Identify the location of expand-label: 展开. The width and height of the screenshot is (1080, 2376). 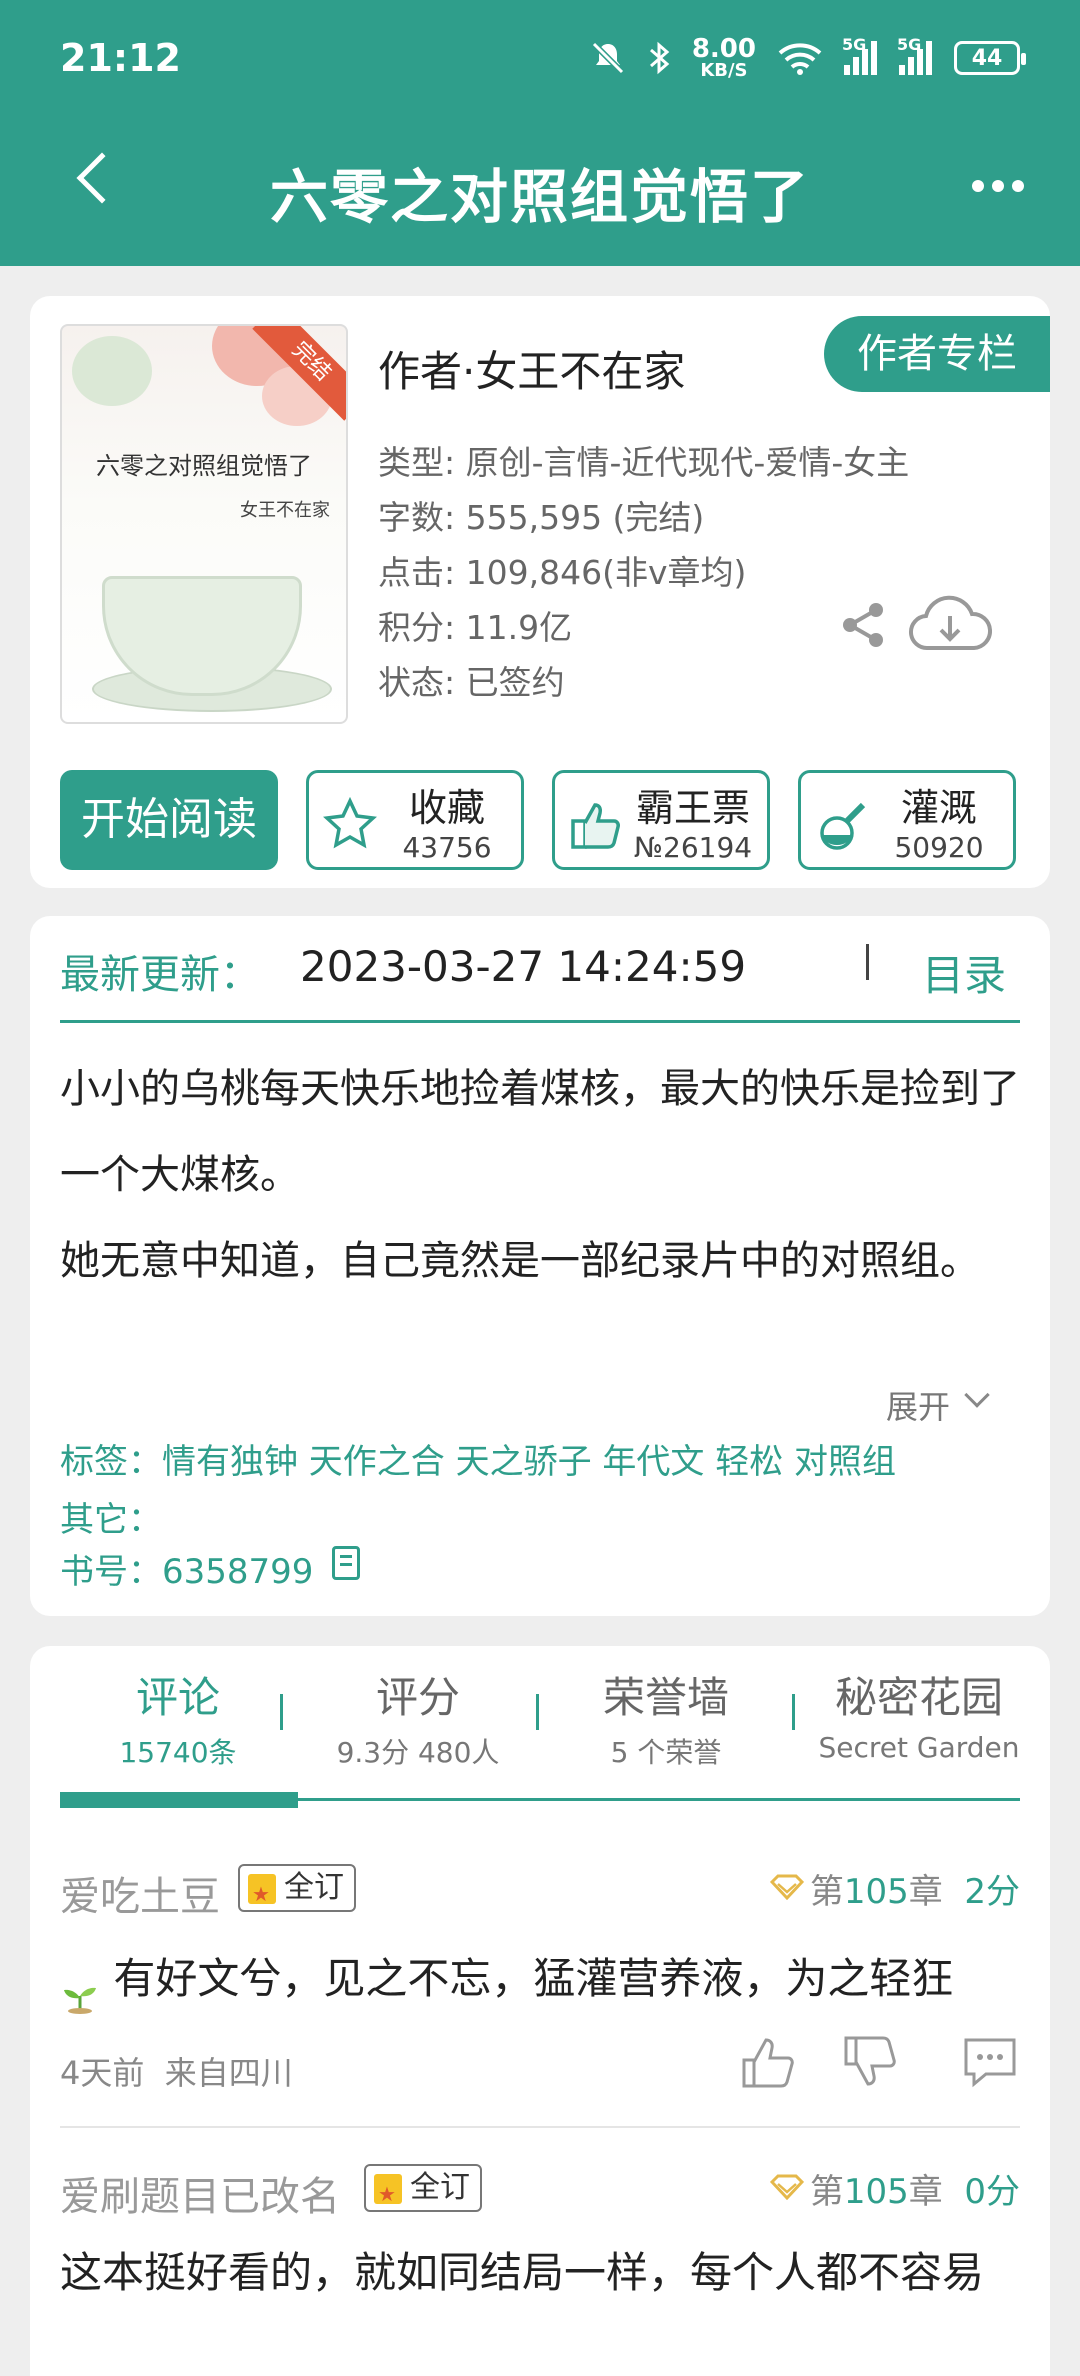
(917, 1407).